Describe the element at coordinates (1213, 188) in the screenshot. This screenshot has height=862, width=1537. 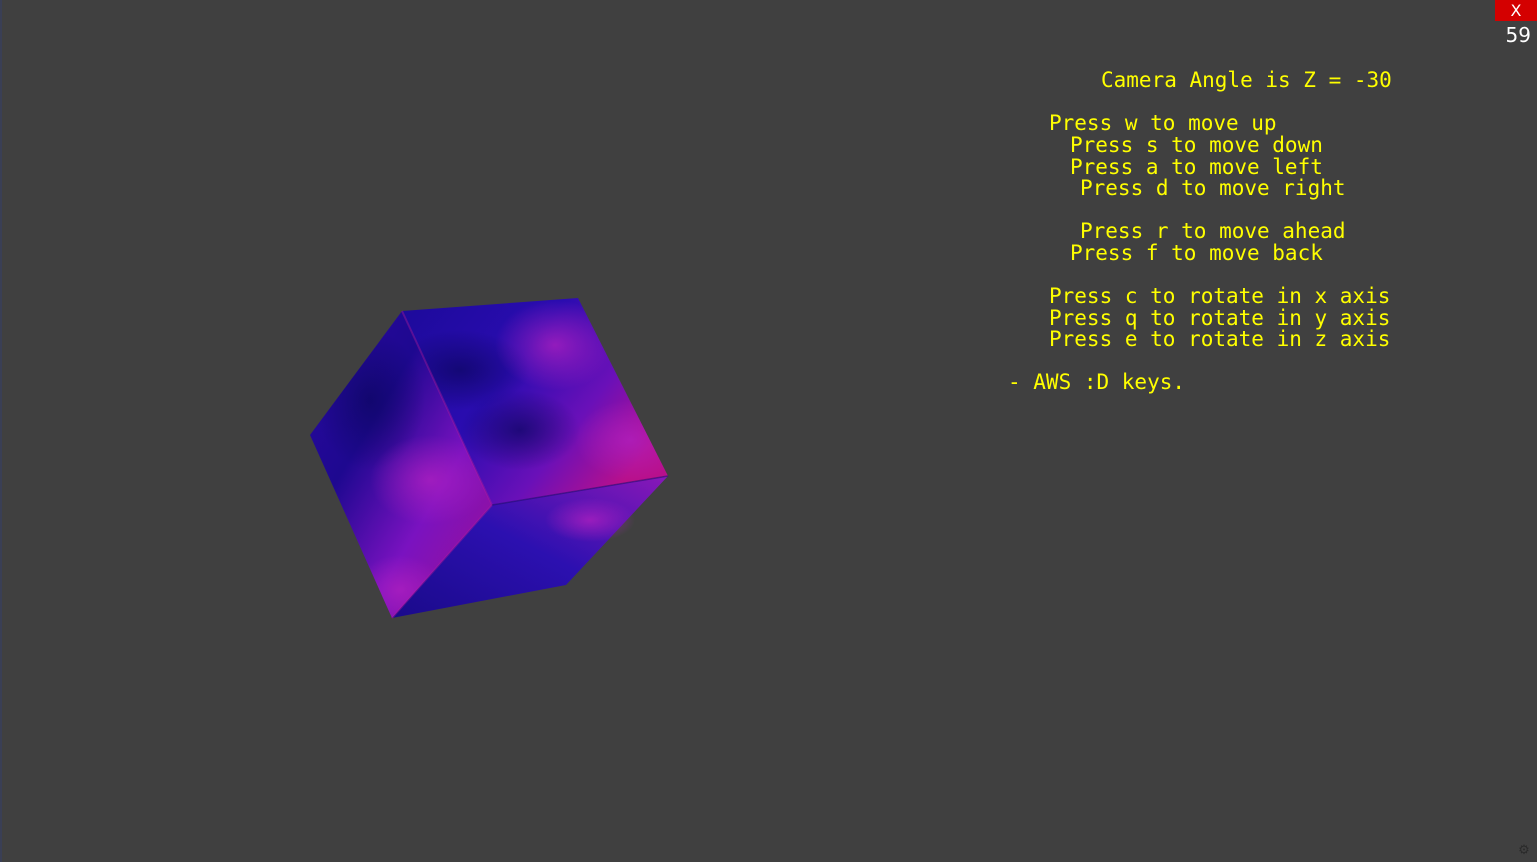
I see `instruction-move-right: Press d to move right` at that location.